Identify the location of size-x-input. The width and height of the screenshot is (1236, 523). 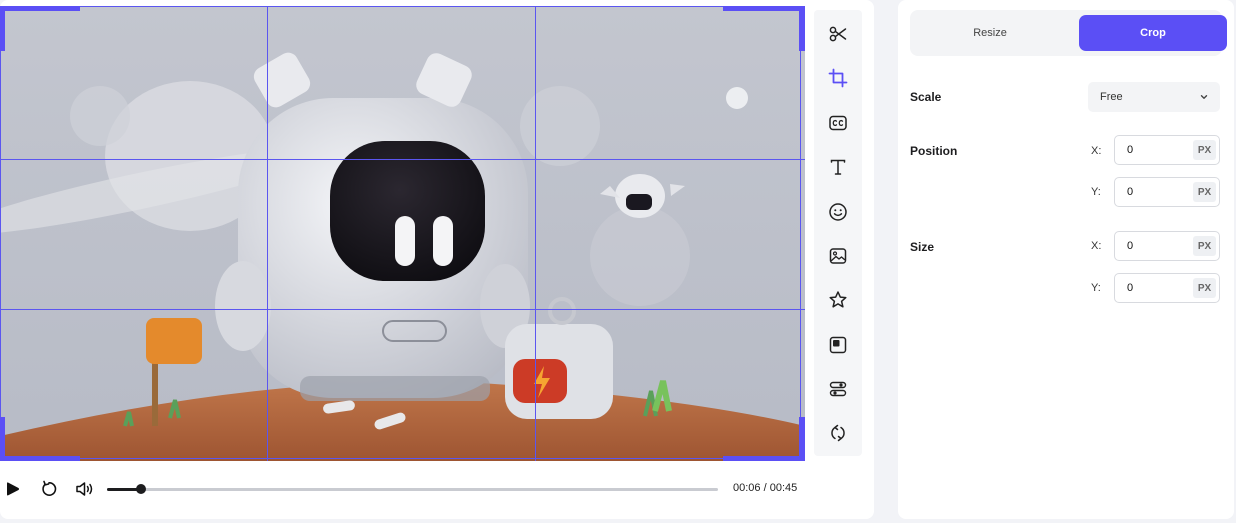
(1155, 246).